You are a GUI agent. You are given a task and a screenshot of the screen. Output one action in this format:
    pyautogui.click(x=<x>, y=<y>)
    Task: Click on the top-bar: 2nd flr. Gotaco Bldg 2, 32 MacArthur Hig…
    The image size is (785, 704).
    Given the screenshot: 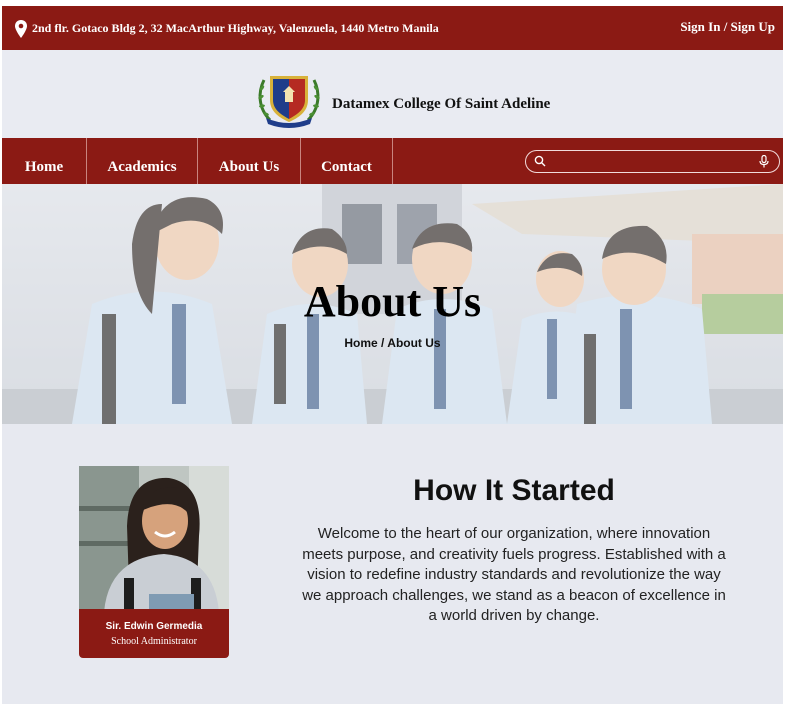 What is the action you would take?
    pyautogui.click(x=392, y=28)
    